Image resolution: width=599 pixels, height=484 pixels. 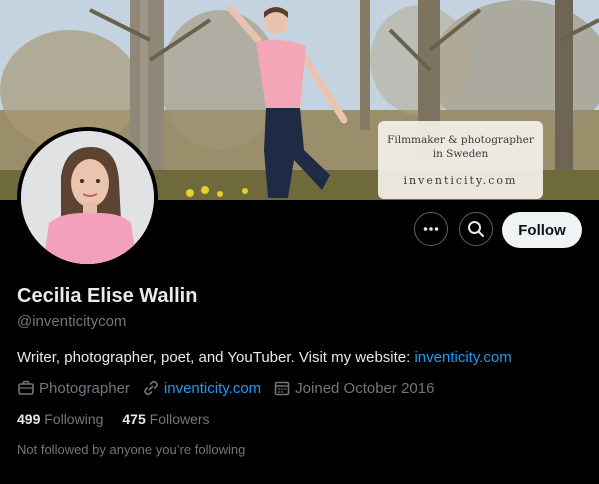 I want to click on meta-joined-label: Joined October 2016, so click(x=365, y=388).